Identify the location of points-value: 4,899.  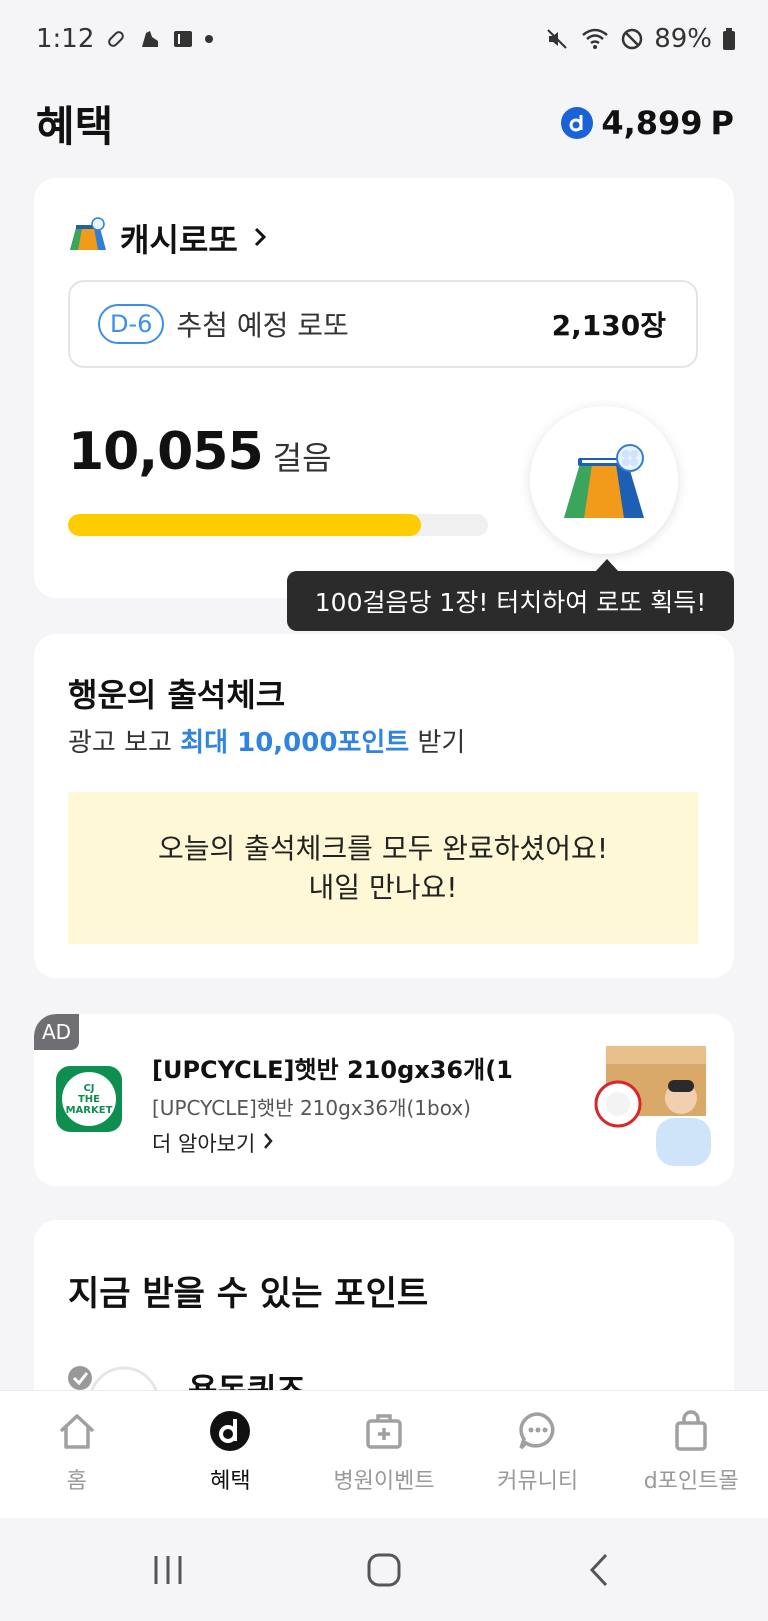
(652, 123).